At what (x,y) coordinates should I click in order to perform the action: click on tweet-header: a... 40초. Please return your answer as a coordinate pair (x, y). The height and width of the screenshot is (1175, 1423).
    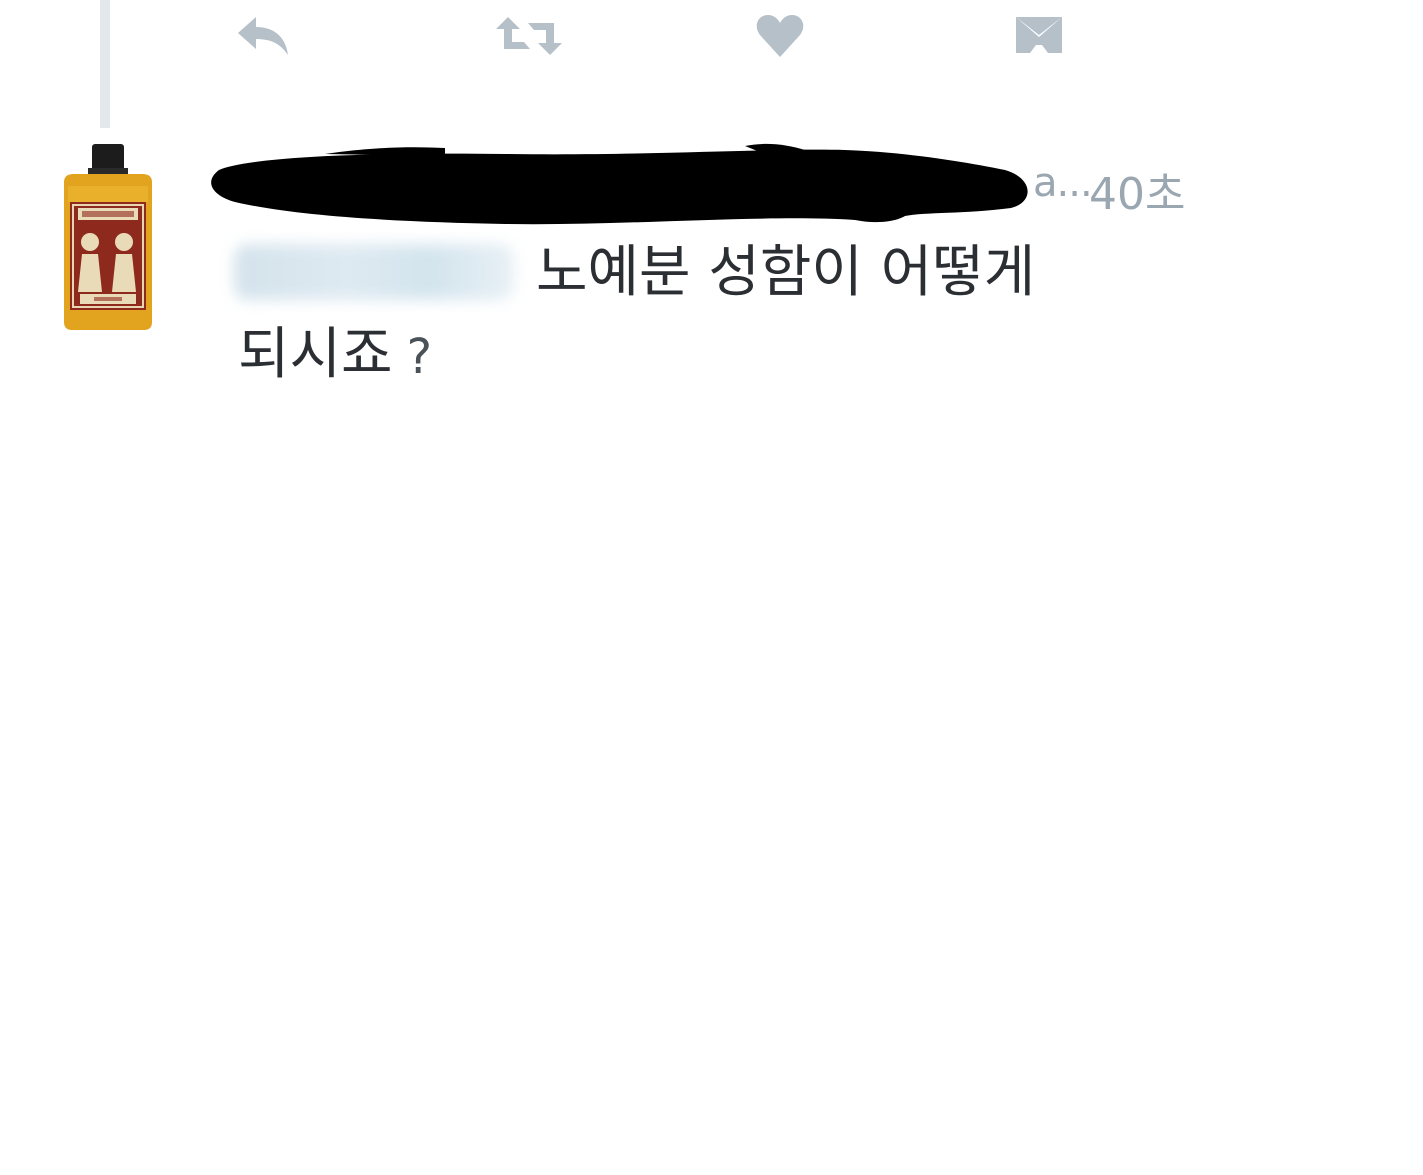
    Looking at the image, I should click on (710, 185).